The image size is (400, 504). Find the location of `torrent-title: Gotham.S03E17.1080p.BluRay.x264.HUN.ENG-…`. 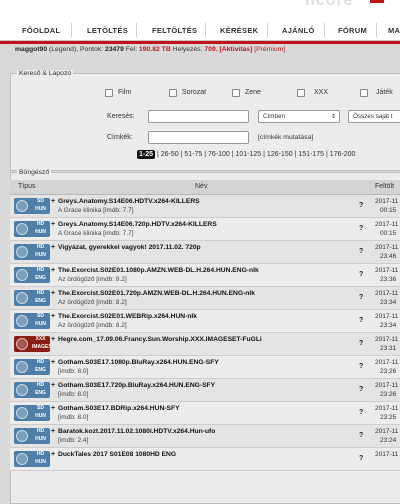

torrent-title: Gotham.S03E17.1080p.BluRay.x264.HUN.ENG-… is located at coordinates (138, 362).